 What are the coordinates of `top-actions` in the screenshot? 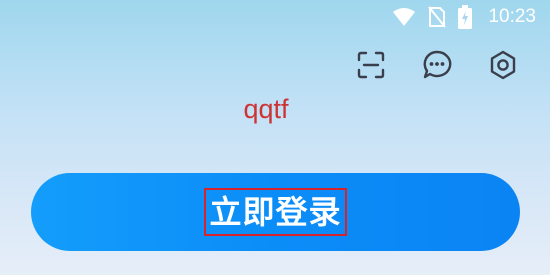 It's located at (437, 67).